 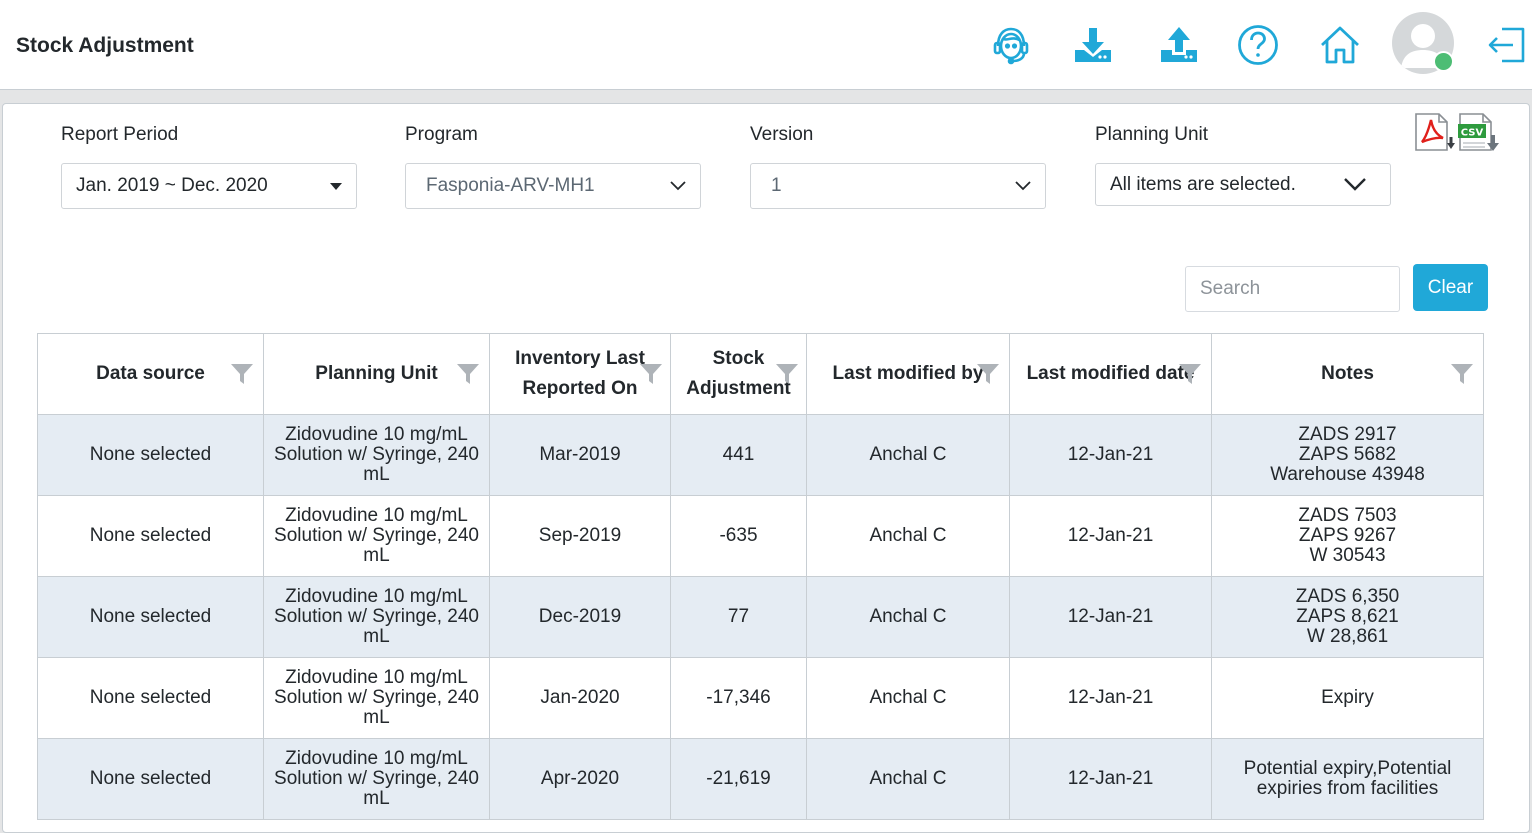 What do you see at coordinates (580, 698) in the screenshot?
I see `inventory-last-reported-cell: Jan-2020` at bounding box center [580, 698].